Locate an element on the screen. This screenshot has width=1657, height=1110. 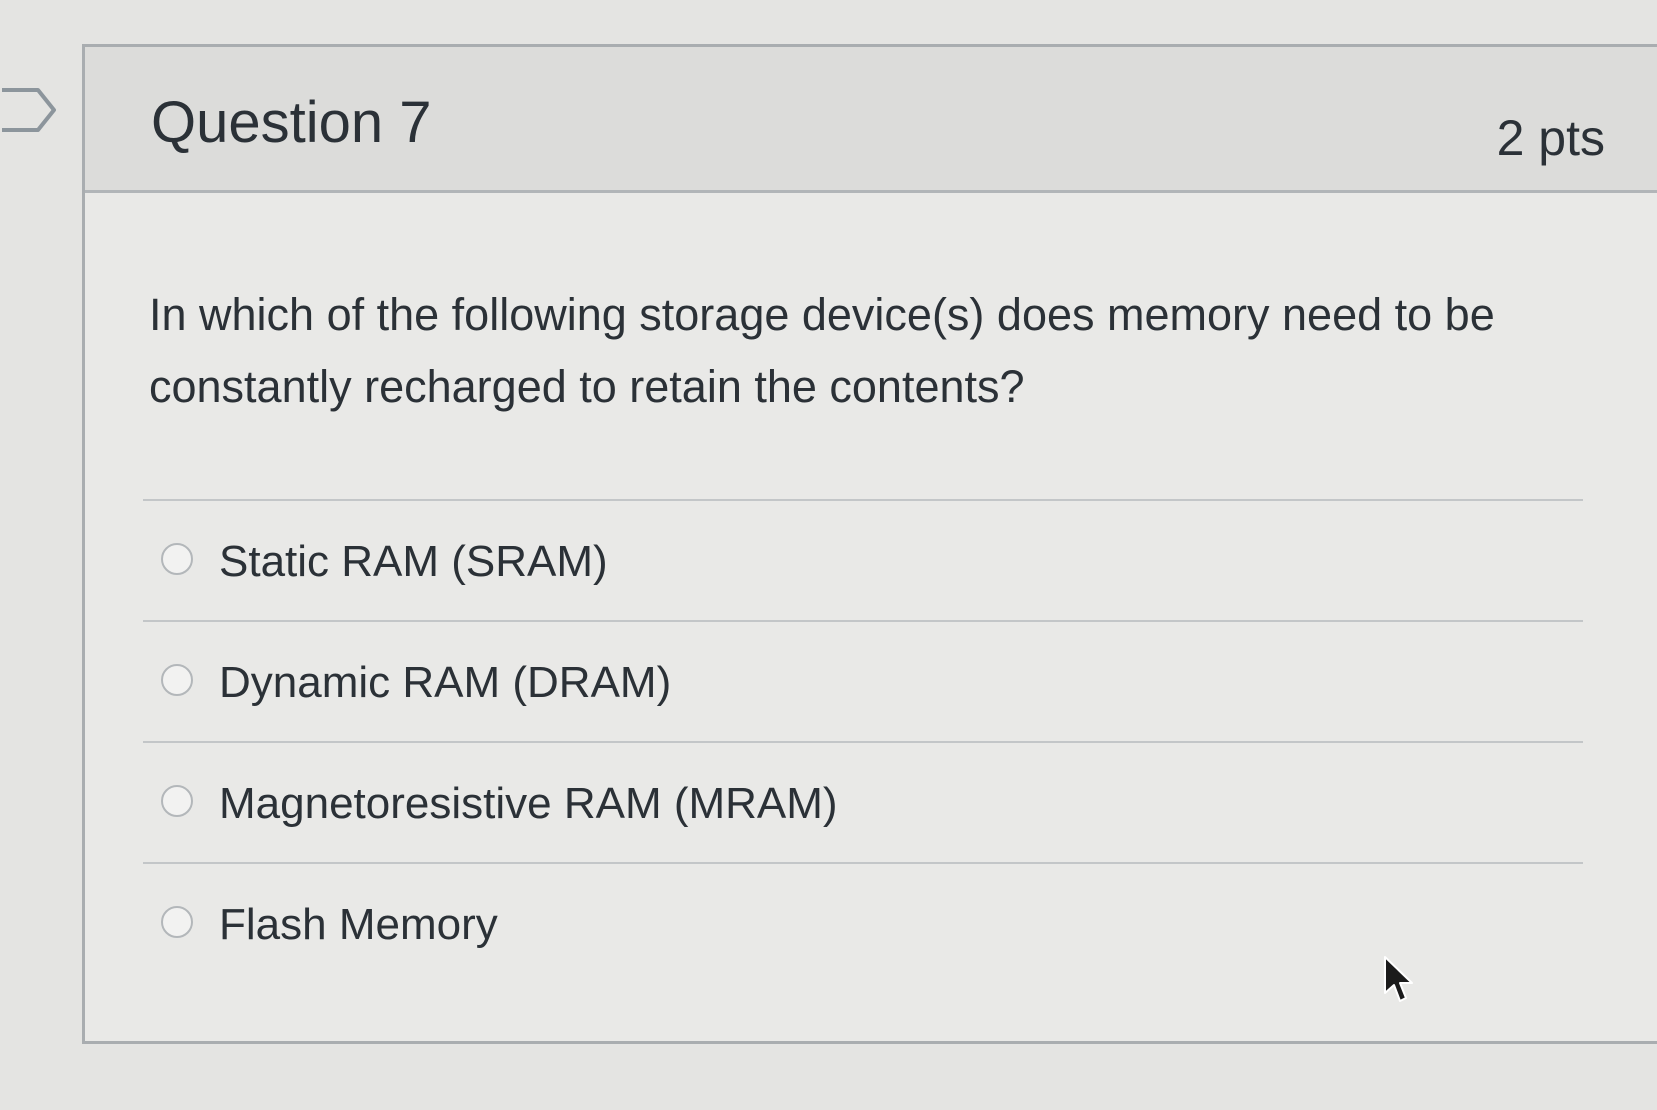
answer-label: Dynamic RAM (DRAM) is located at coordinates (445, 683).